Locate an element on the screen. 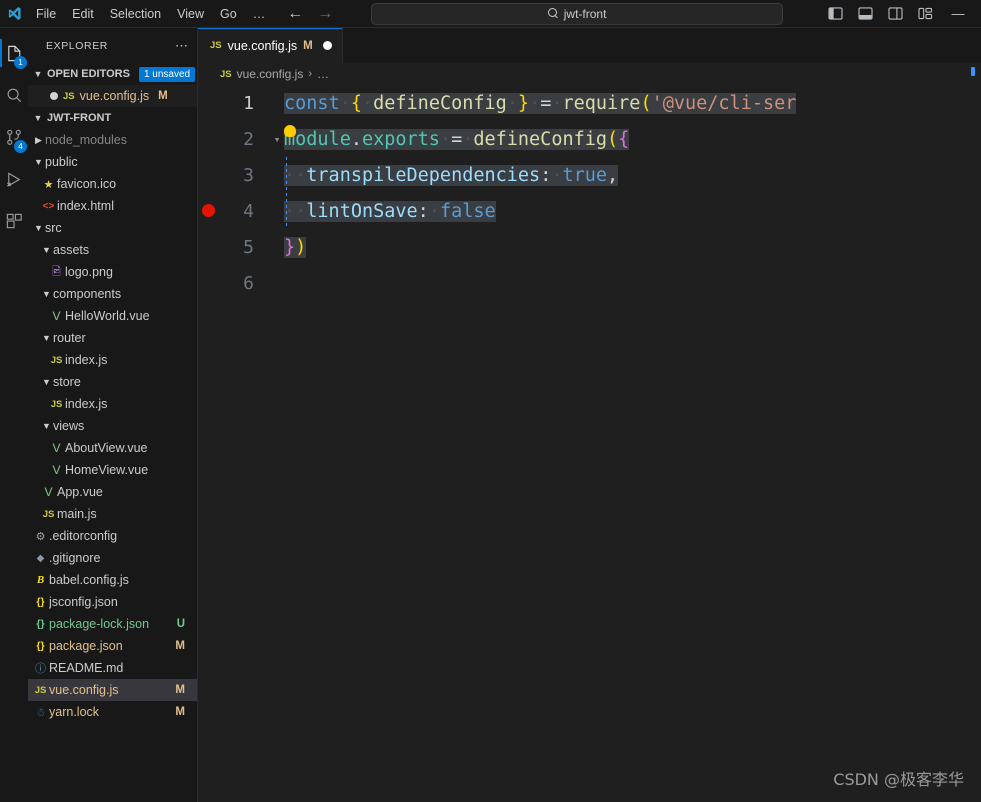 The image size is (981, 802). tree-folder-public: ▼ public is located at coordinates (112, 162).